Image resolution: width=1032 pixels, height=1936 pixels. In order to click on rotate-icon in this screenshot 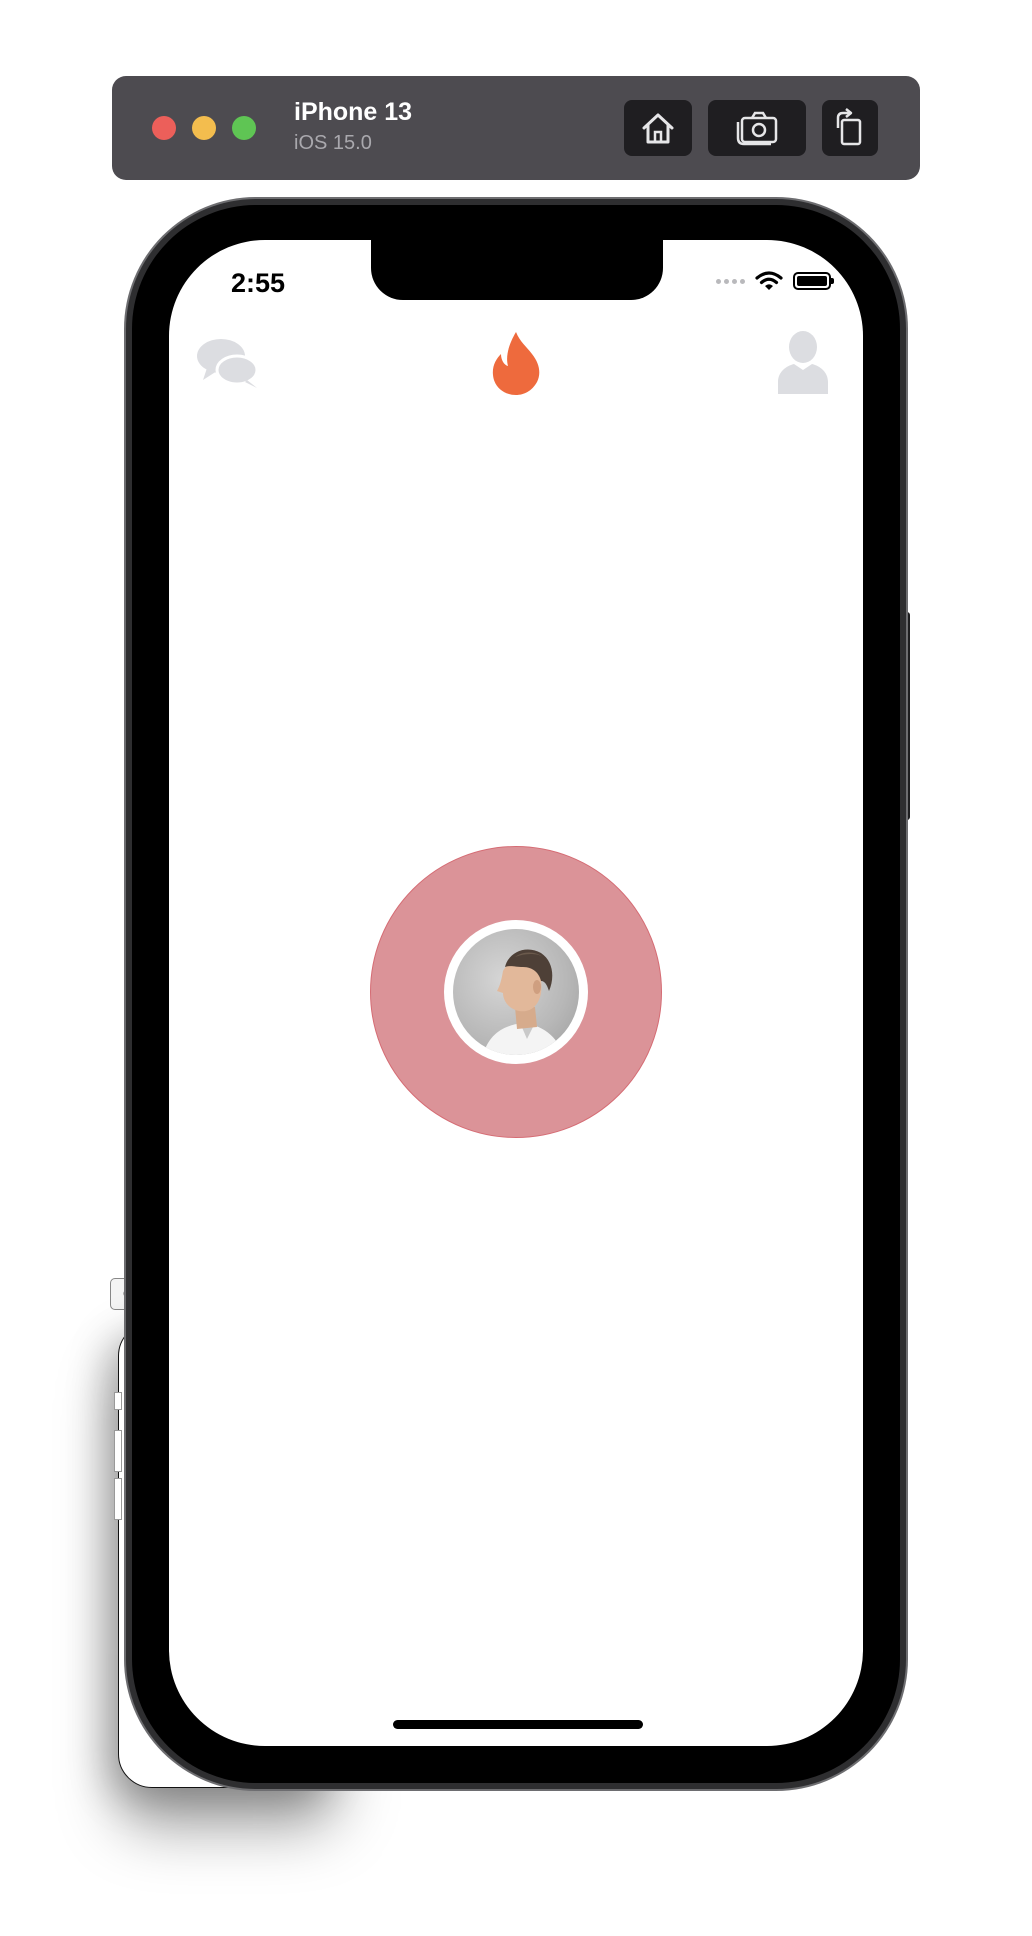, I will do `click(849, 127)`.